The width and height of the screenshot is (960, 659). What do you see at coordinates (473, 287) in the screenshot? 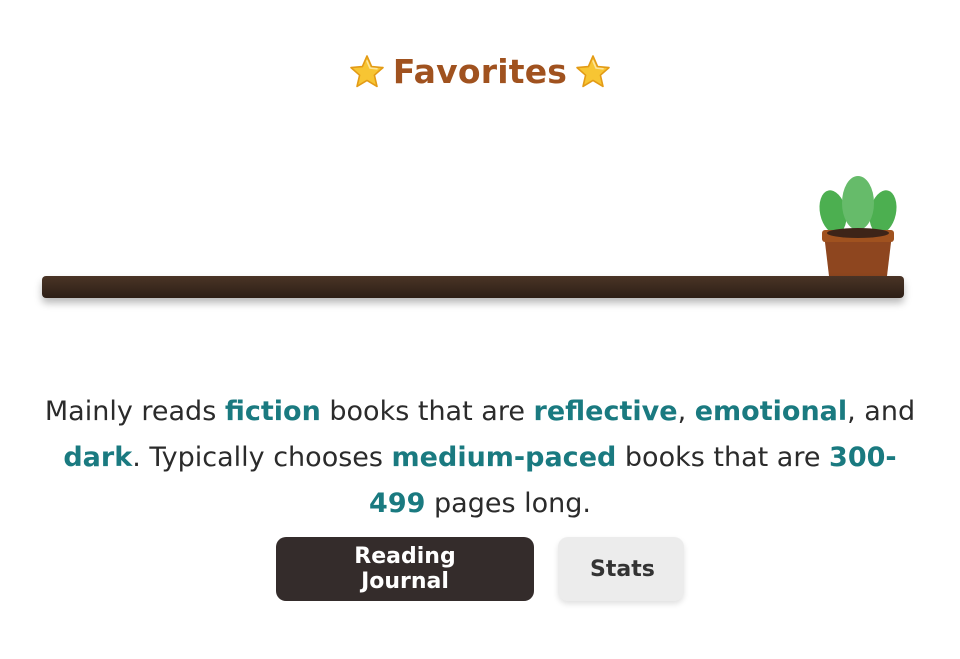
I see `bookshelf` at bounding box center [473, 287].